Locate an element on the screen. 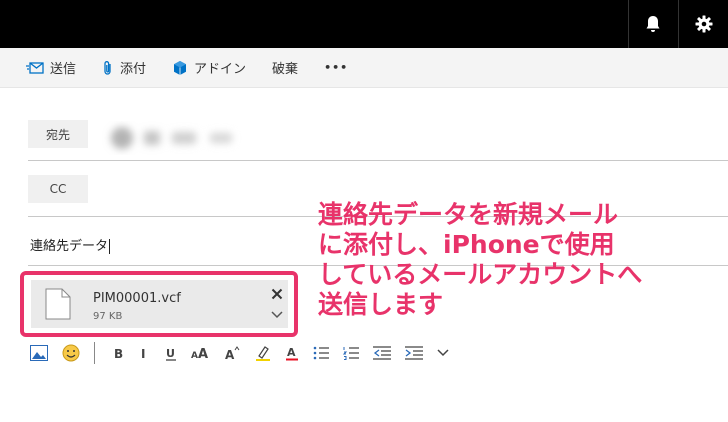  bold-icon: B is located at coordinates (118, 353).